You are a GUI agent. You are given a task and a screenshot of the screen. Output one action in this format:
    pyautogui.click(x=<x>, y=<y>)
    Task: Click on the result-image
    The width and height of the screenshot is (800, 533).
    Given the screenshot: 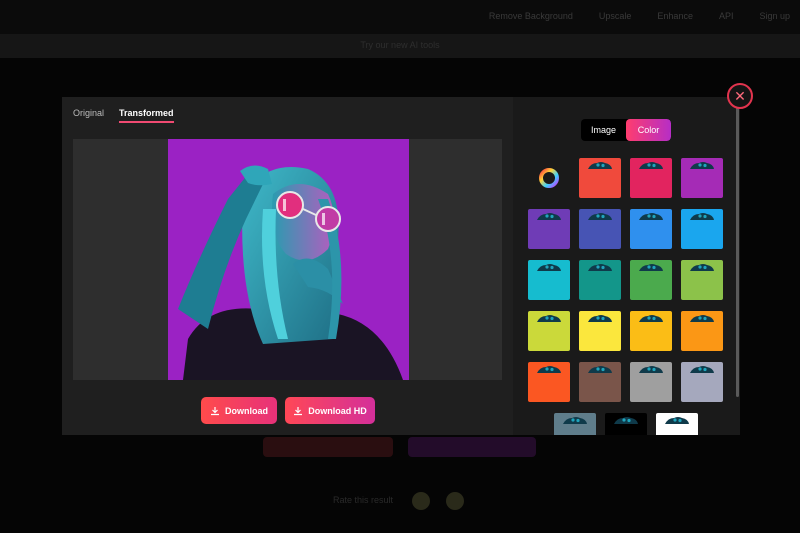 What is the action you would take?
    pyautogui.click(x=288, y=259)
    